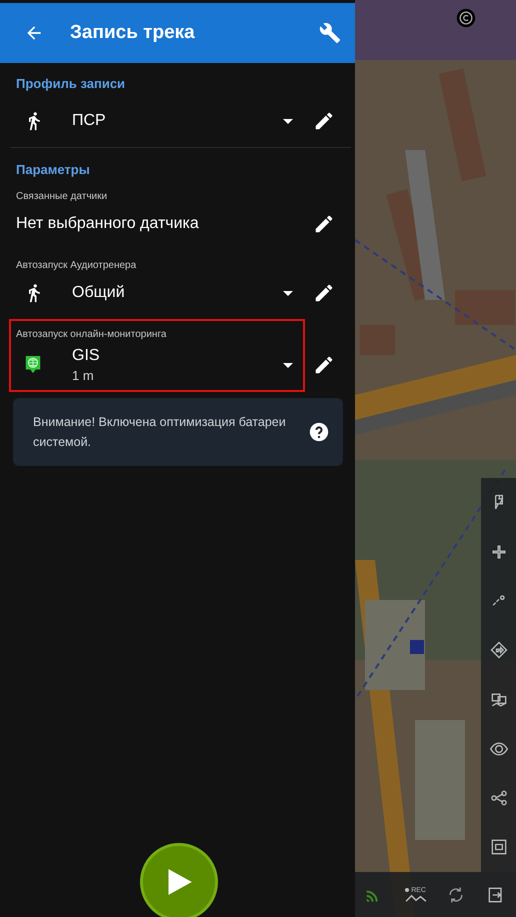  What do you see at coordinates (156, 224) in the screenshot?
I see `sensor-value: Нет выбранного датчика` at bounding box center [156, 224].